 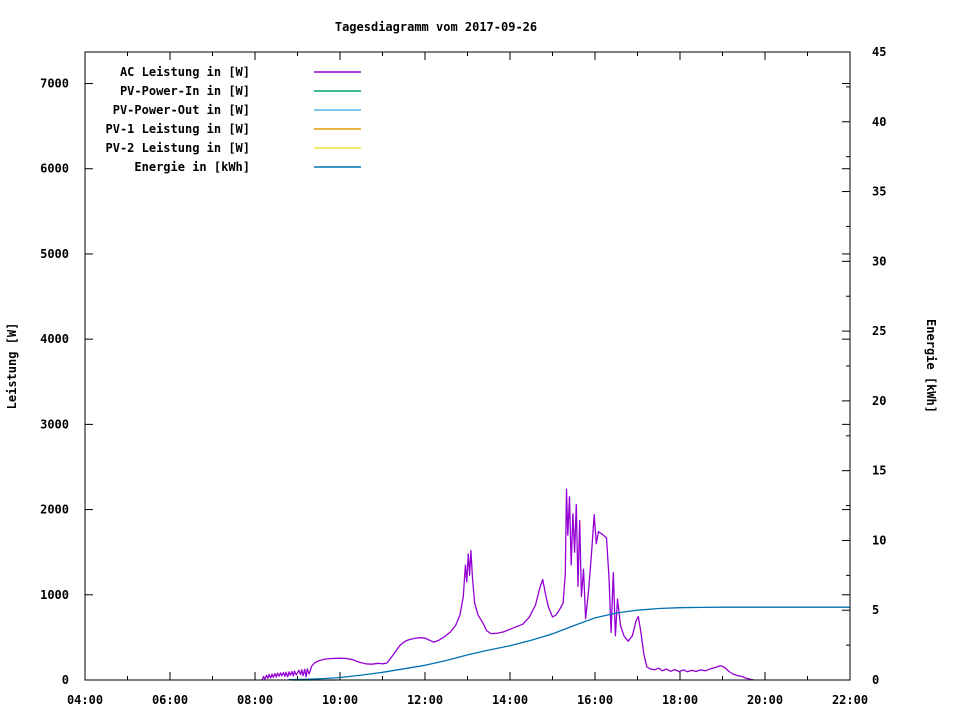 What do you see at coordinates (510, 700) in the screenshot?
I see `x-tick-label: 14:00` at bounding box center [510, 700].